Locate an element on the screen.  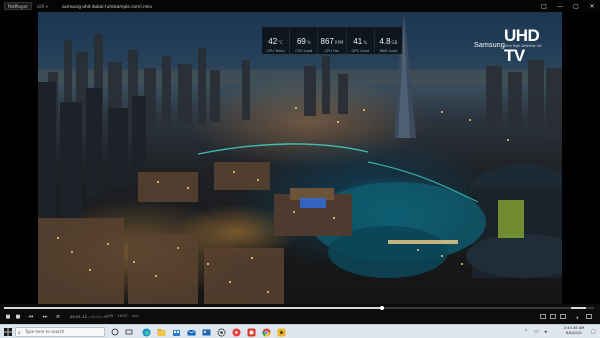
hud-ram-load: 4.8GB RAM Load is located at coordinates (388, 40).